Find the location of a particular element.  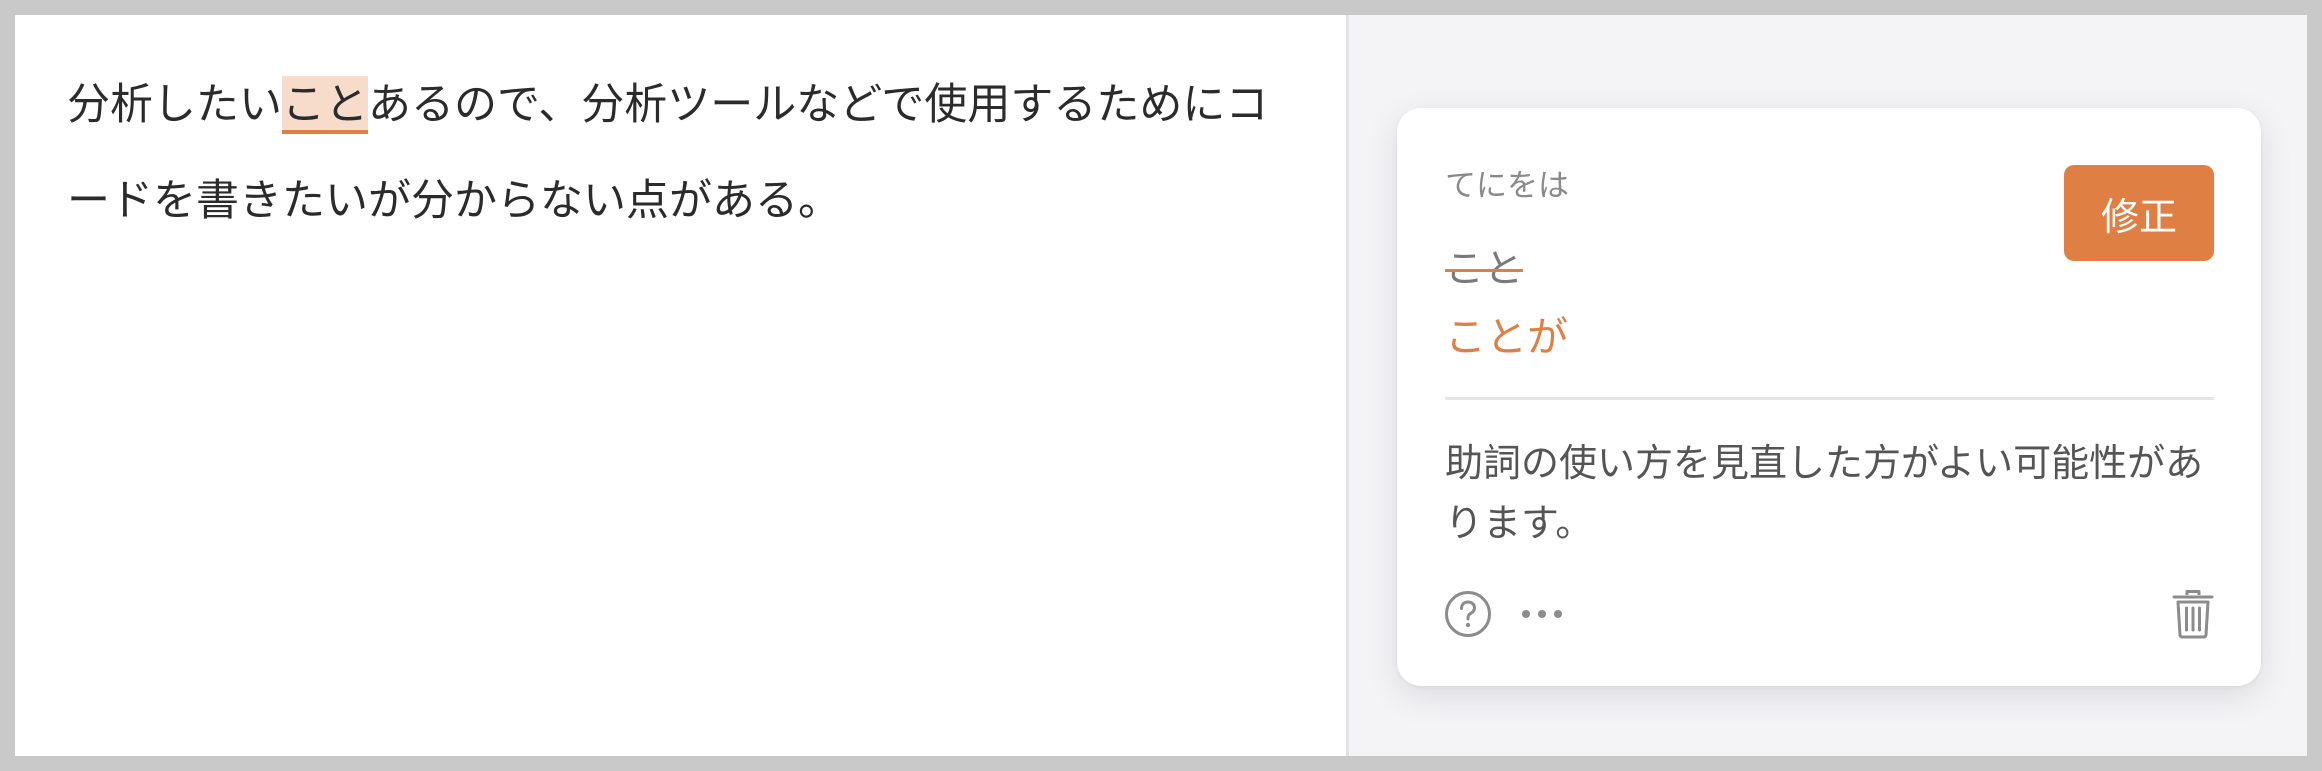

card-divider is located at coordinates (1829, 398).